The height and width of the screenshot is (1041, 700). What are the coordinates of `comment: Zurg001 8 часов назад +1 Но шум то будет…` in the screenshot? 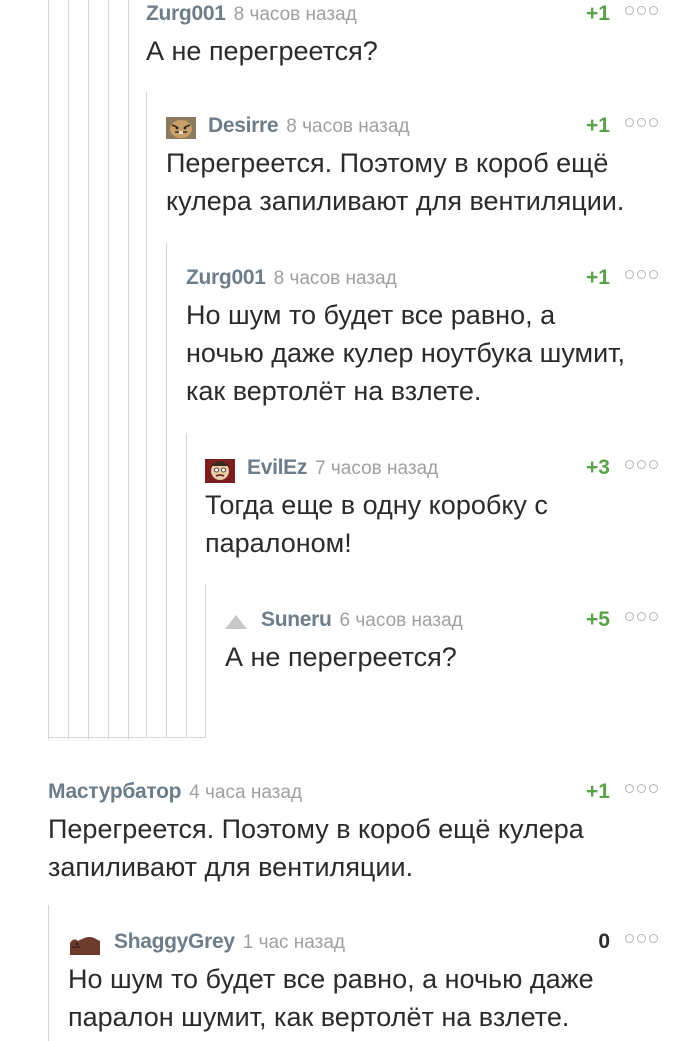 It's located at (422, 341).